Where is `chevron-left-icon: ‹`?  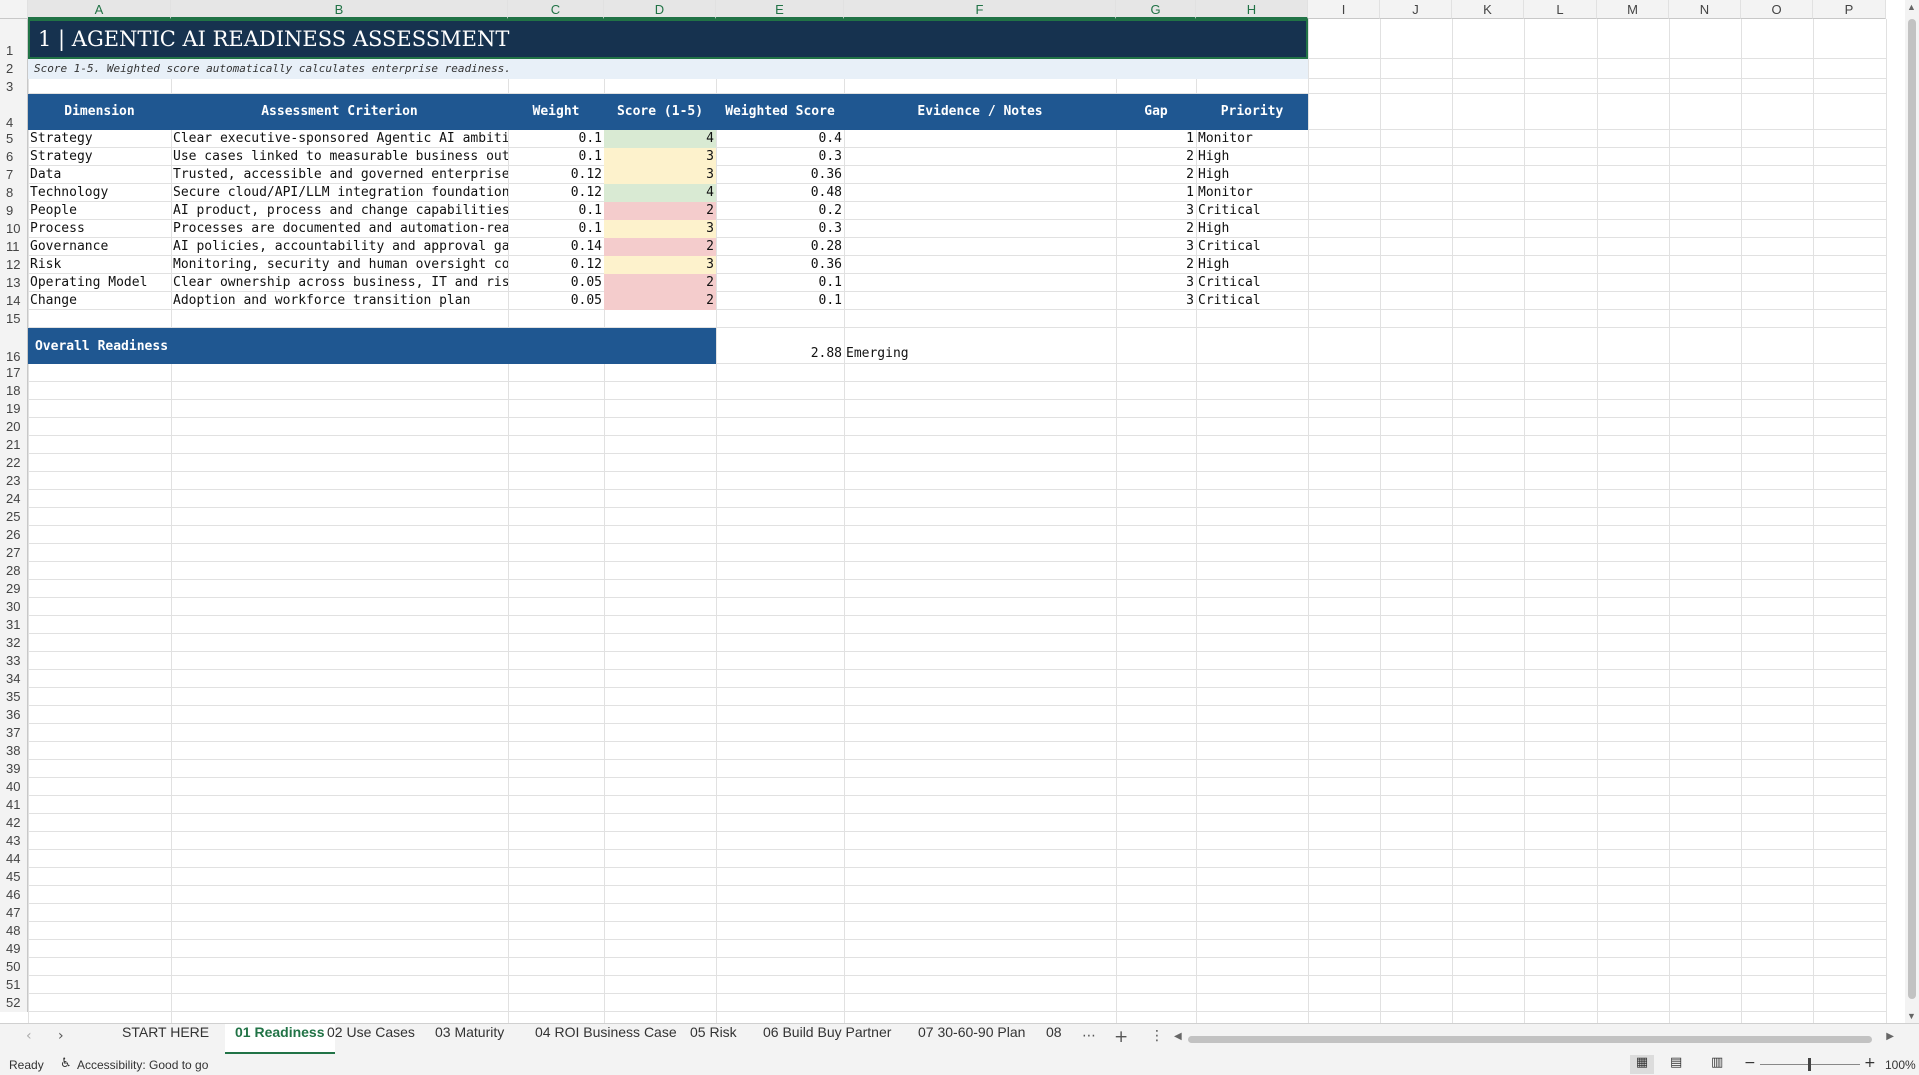
chevron-left-icon: ‹ is located at coordinates (29, 1036).